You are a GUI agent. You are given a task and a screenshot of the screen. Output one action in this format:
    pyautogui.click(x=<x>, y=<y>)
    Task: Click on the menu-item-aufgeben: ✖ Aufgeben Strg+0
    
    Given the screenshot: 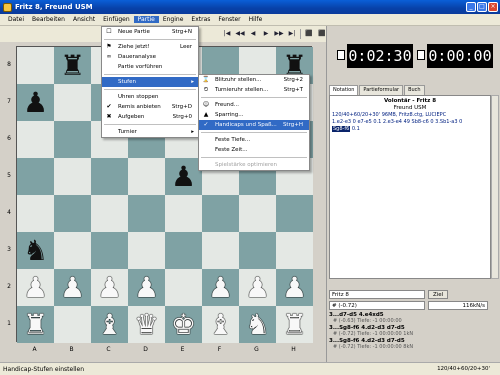 What is the action you would take?
    pyautogui.click(x=150, y=117)
    